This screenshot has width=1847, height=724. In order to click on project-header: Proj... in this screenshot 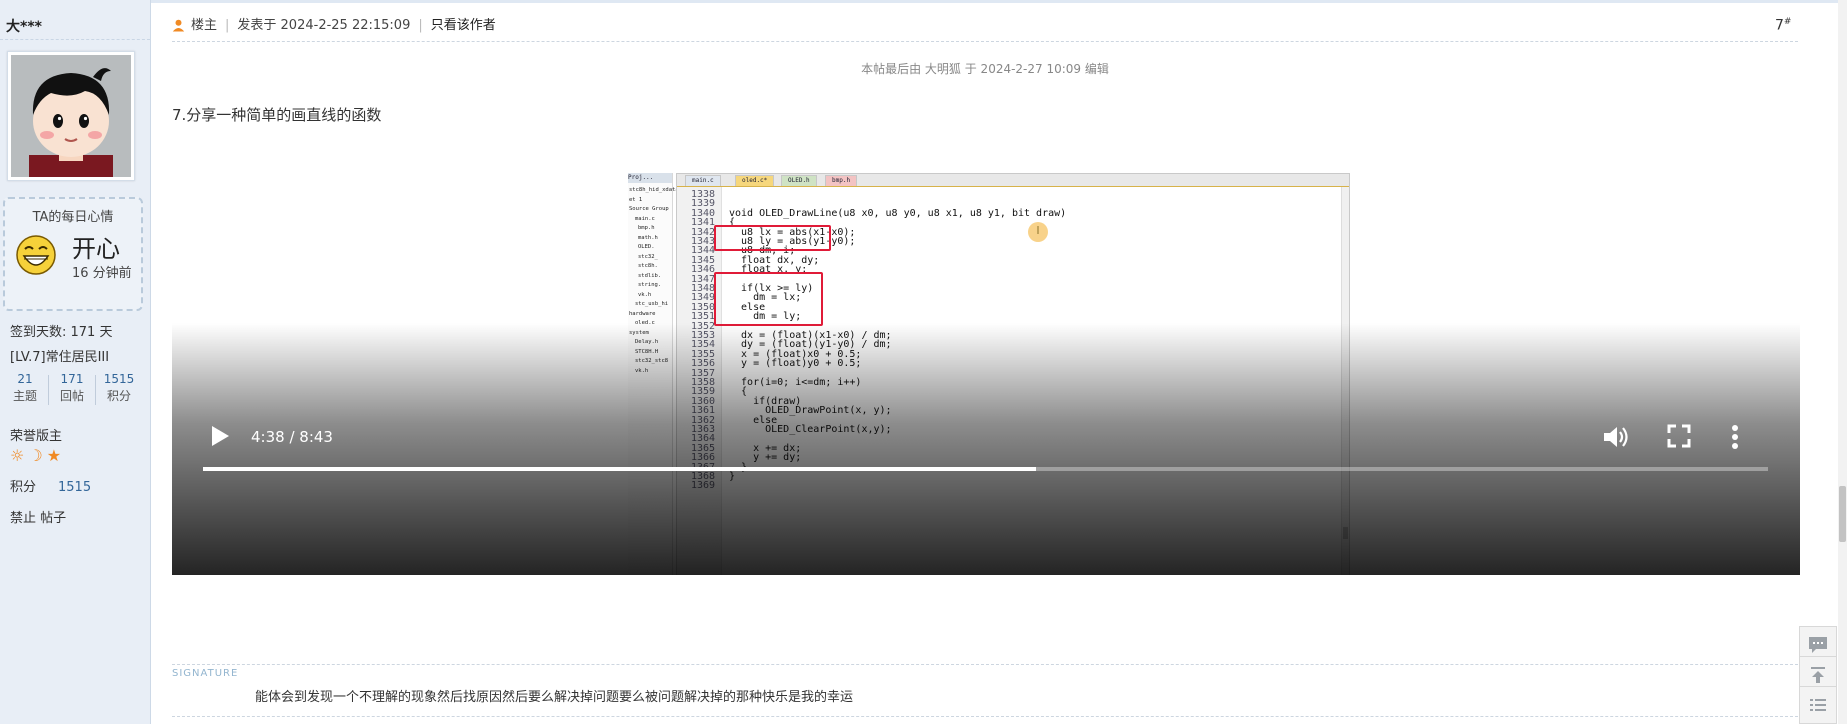, I will do `click(650, 178)`.